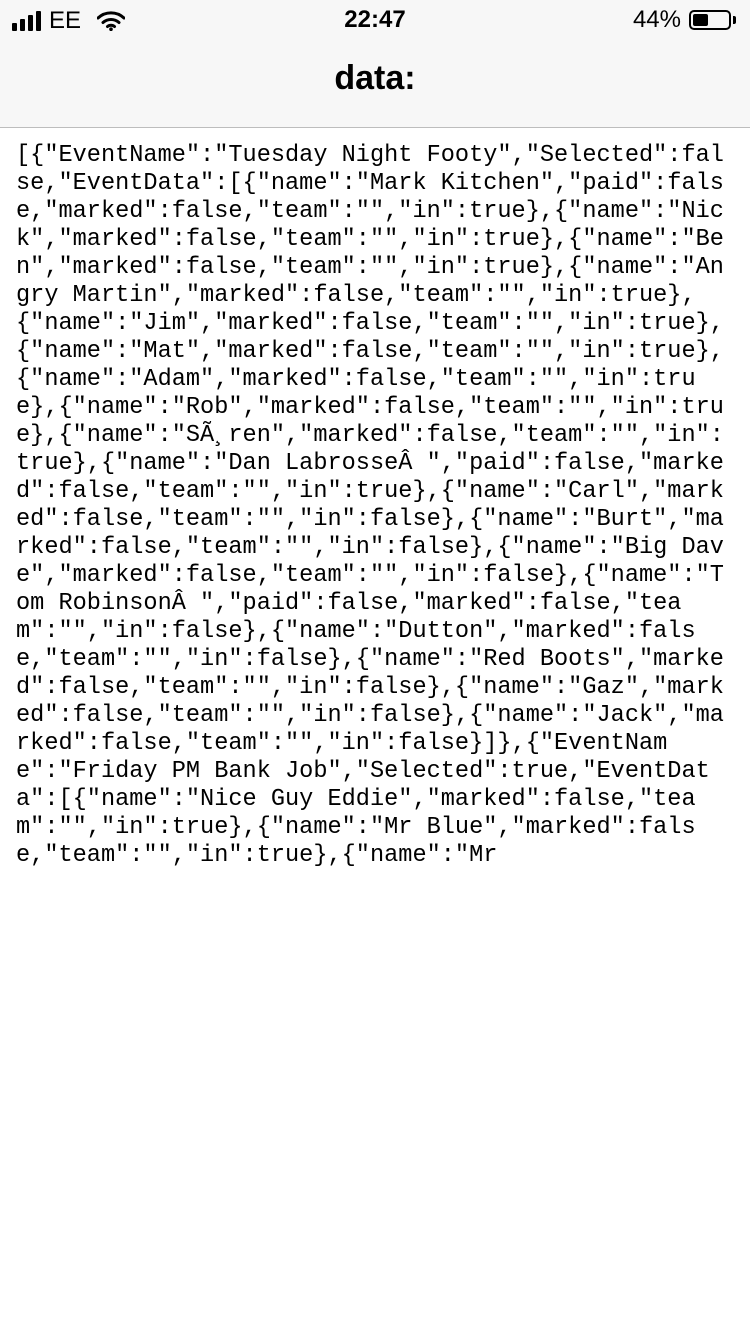 The image size is (750, 1334). What do you see at coordinates (375, 78) in the screenshot?
I see `page-title: data:` at bounding box center [375, 78].